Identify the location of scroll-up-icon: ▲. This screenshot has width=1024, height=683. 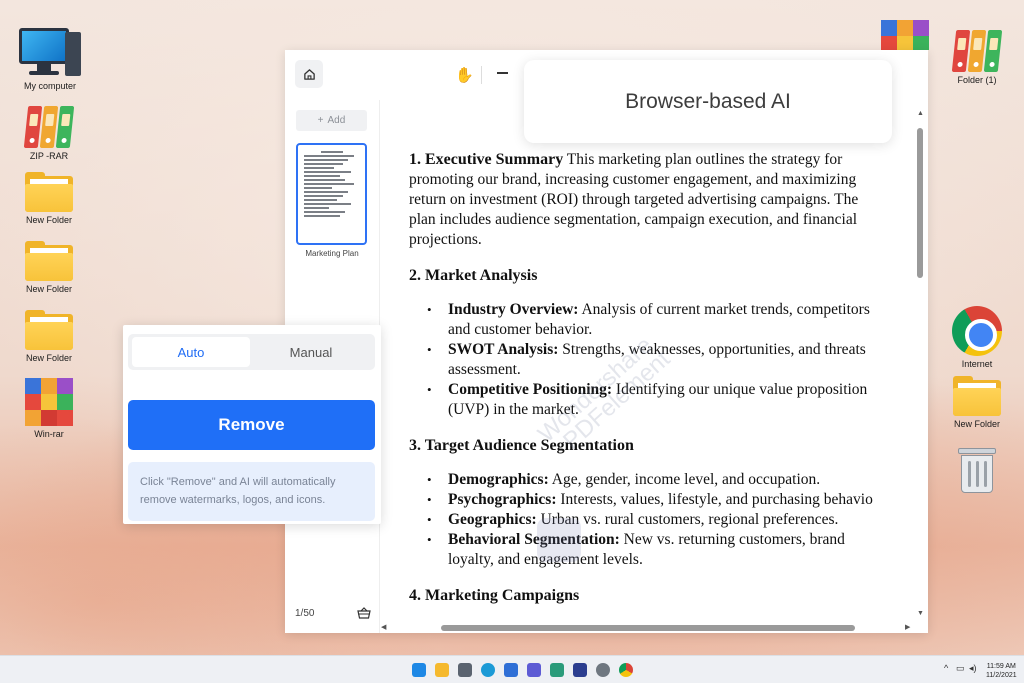
(920, 113).